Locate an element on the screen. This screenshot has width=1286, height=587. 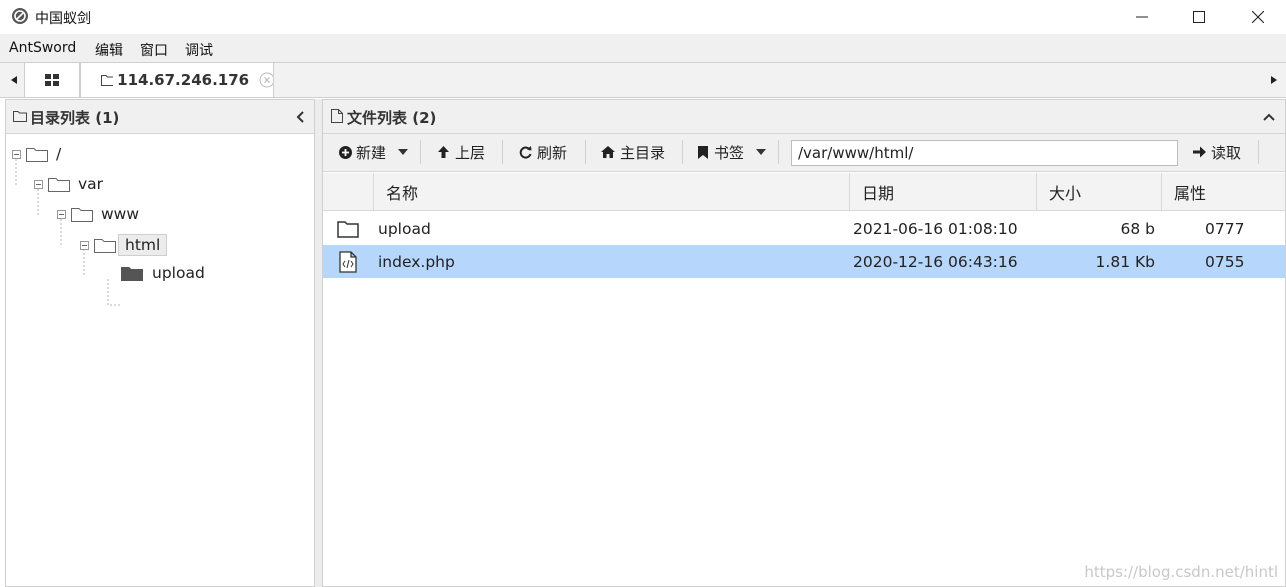
bookmark-button: 书签 is located at coordinates (732, 152).